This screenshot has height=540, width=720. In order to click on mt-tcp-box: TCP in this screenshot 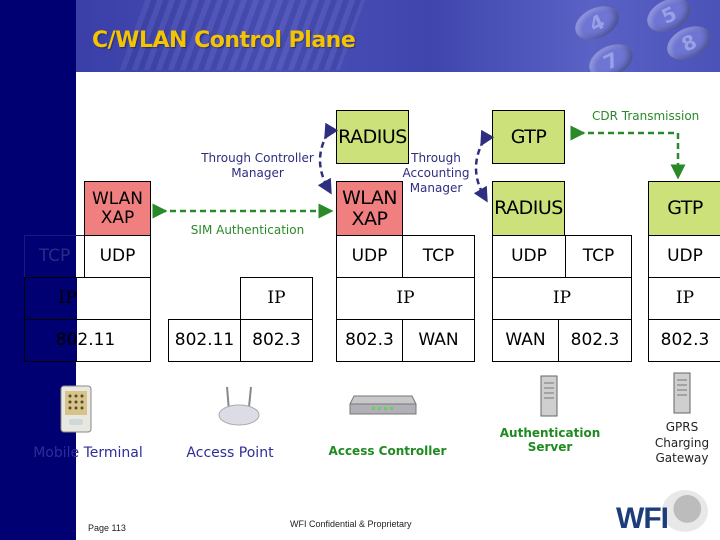, I will do `click(54, 256)`.